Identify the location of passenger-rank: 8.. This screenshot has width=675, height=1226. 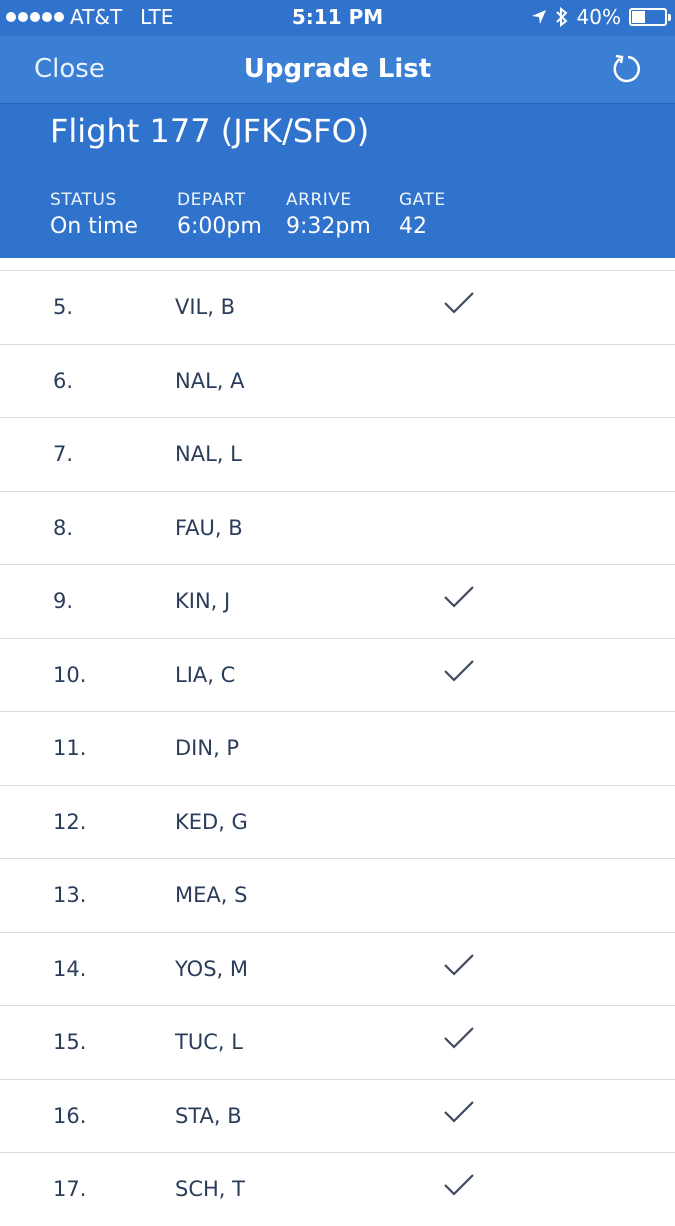
(63, 527).